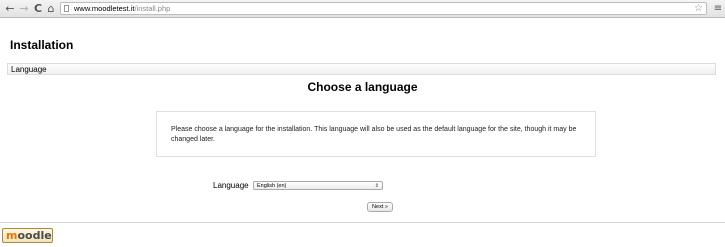 The image size is (725, 247). Describe the element at coordinates (383, 8) in the screenshot. I see `address-bar: www.moodletest.it/install.php ☆` at that location.